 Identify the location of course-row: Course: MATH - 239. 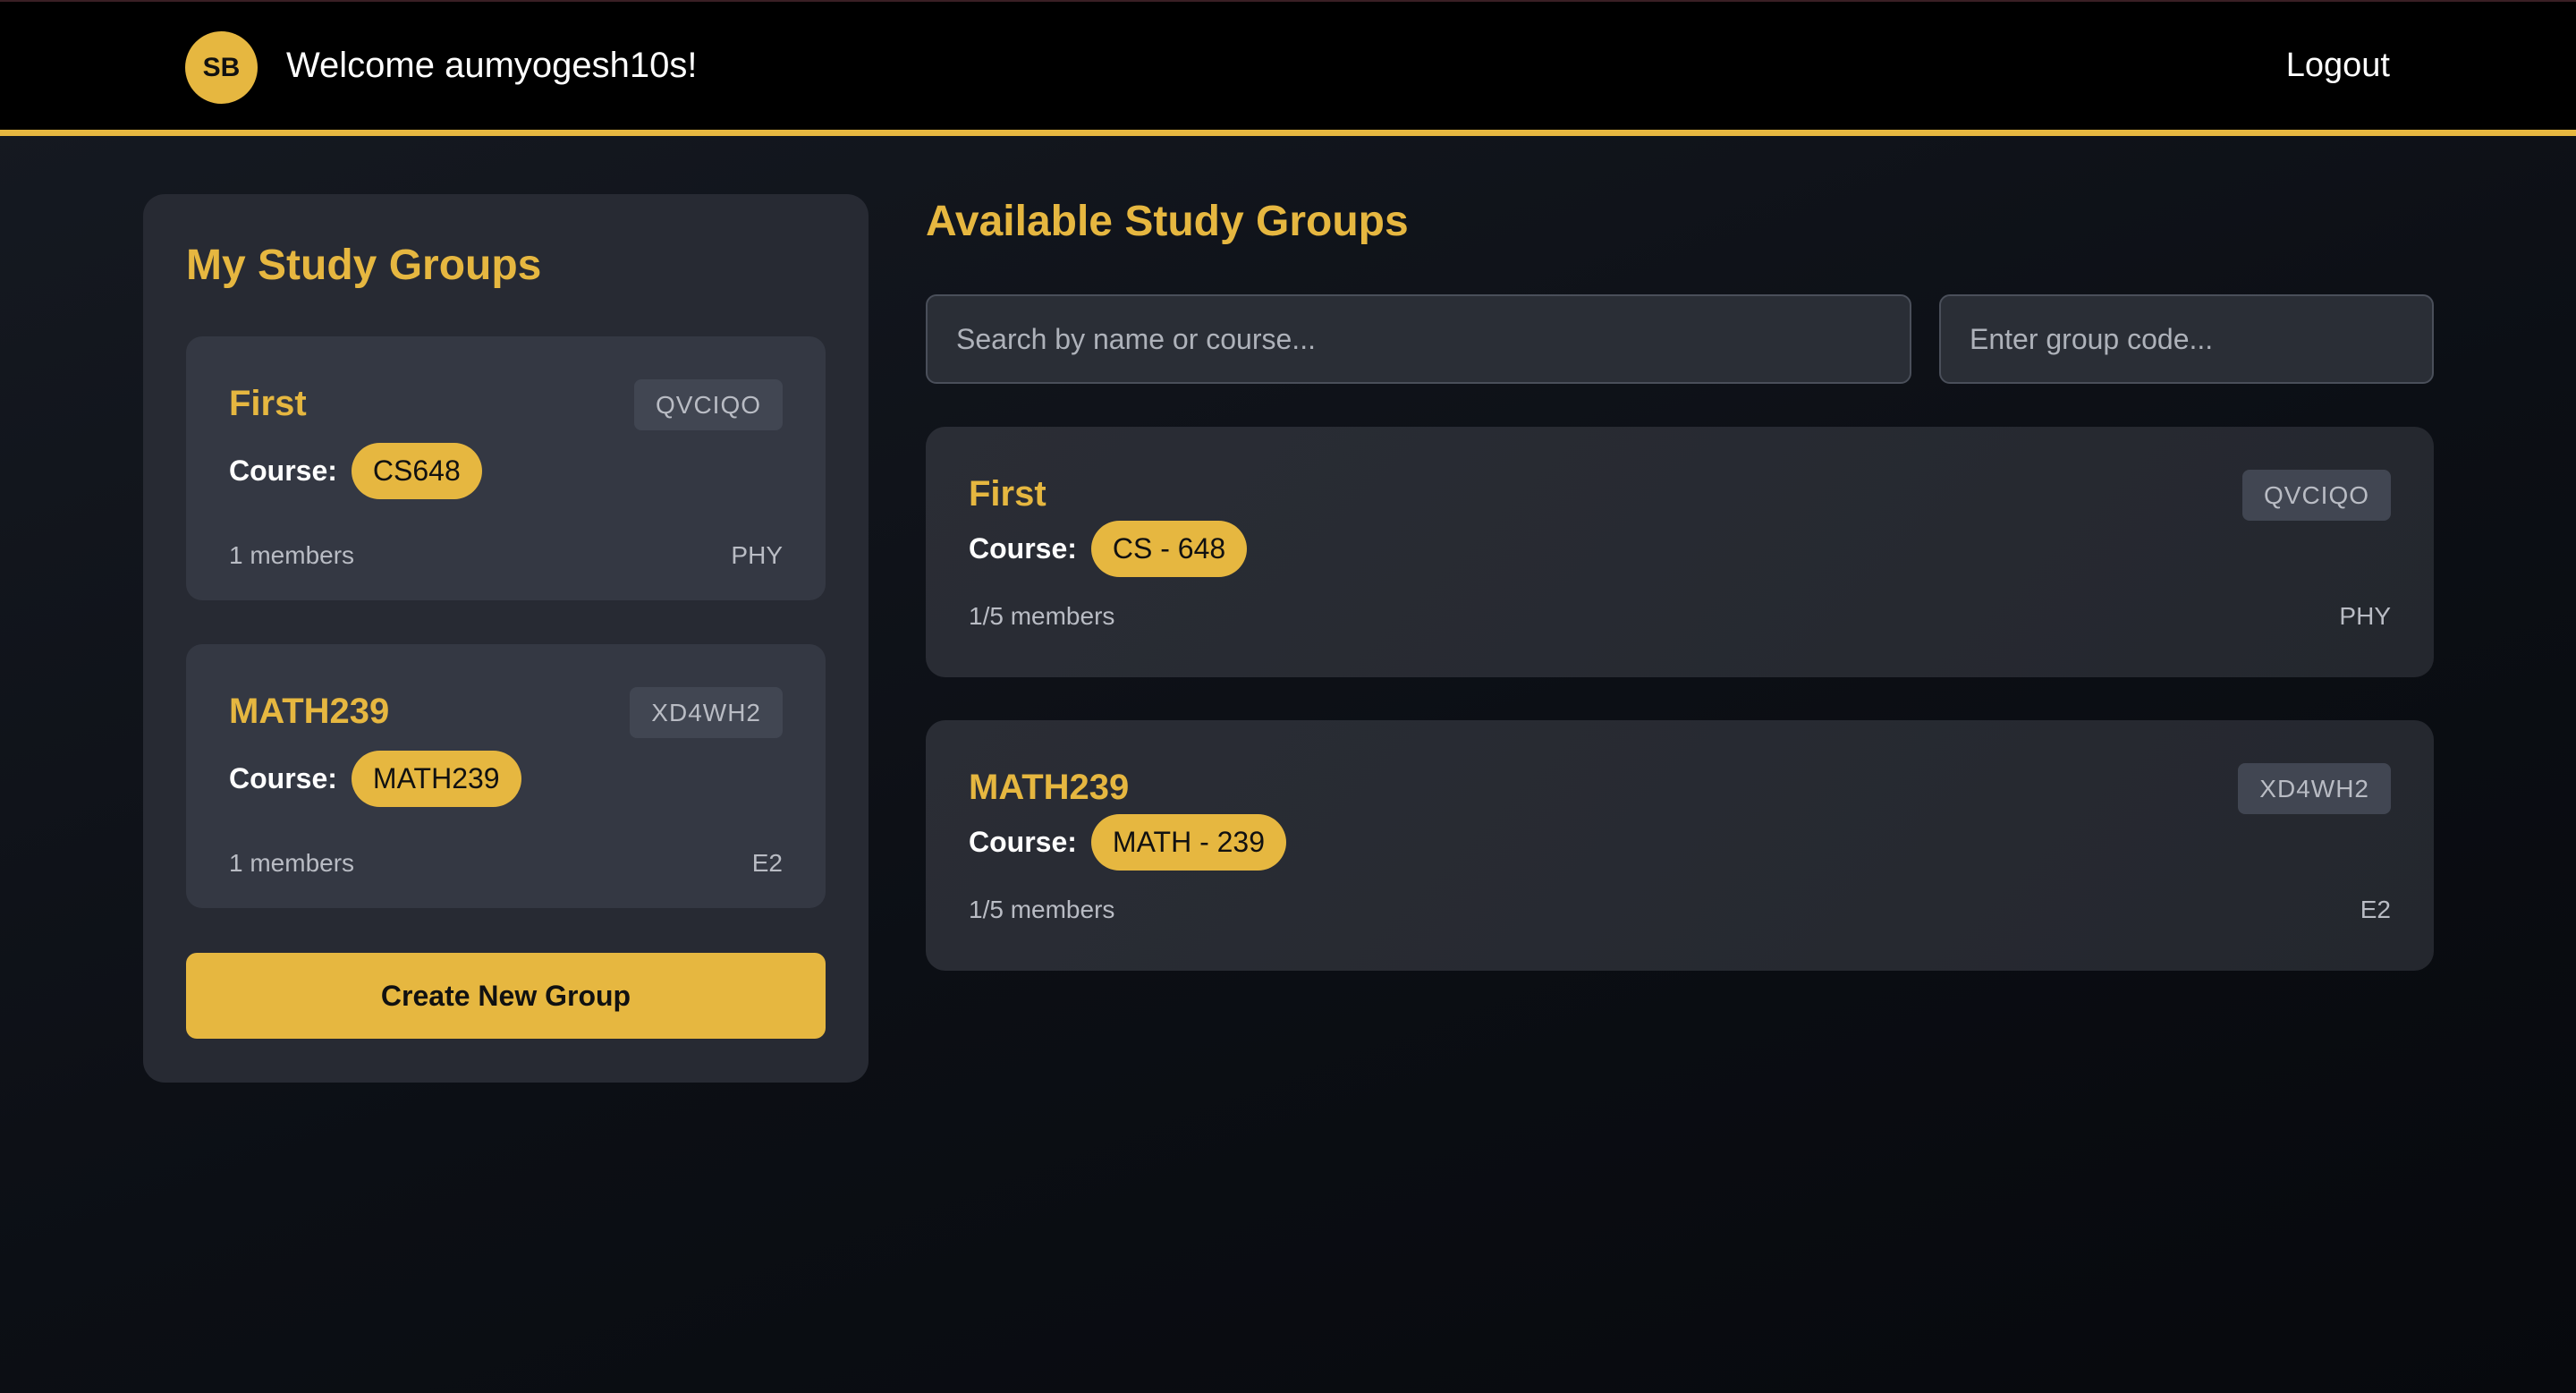
(1128, 842).